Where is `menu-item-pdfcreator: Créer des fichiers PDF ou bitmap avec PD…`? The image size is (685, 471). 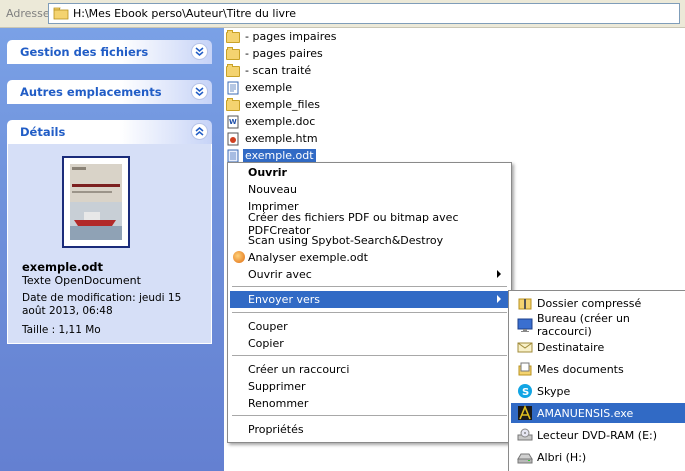
menu-item-pdfcreator: Créer des fichiers PDF ou bitmap avec PD… is located at coordinates (369, 224).